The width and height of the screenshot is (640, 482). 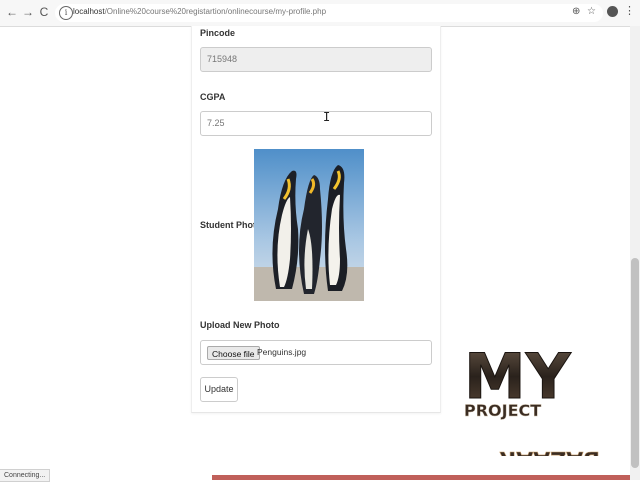 What do you see at coordinates (316, 352) in the screenshot?
I see `photo-file-input: Choose file Penguins.jpg` at bounding box center [316, 352].